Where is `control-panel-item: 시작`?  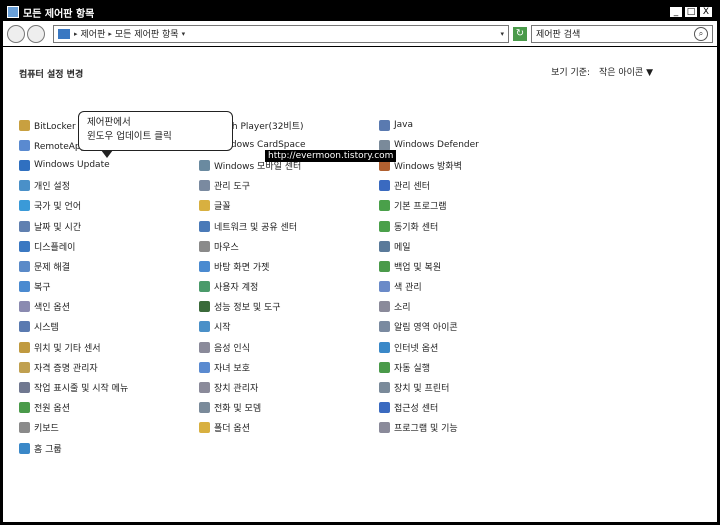
control-panel-item: 시작 is located at coordinates (252, 327).